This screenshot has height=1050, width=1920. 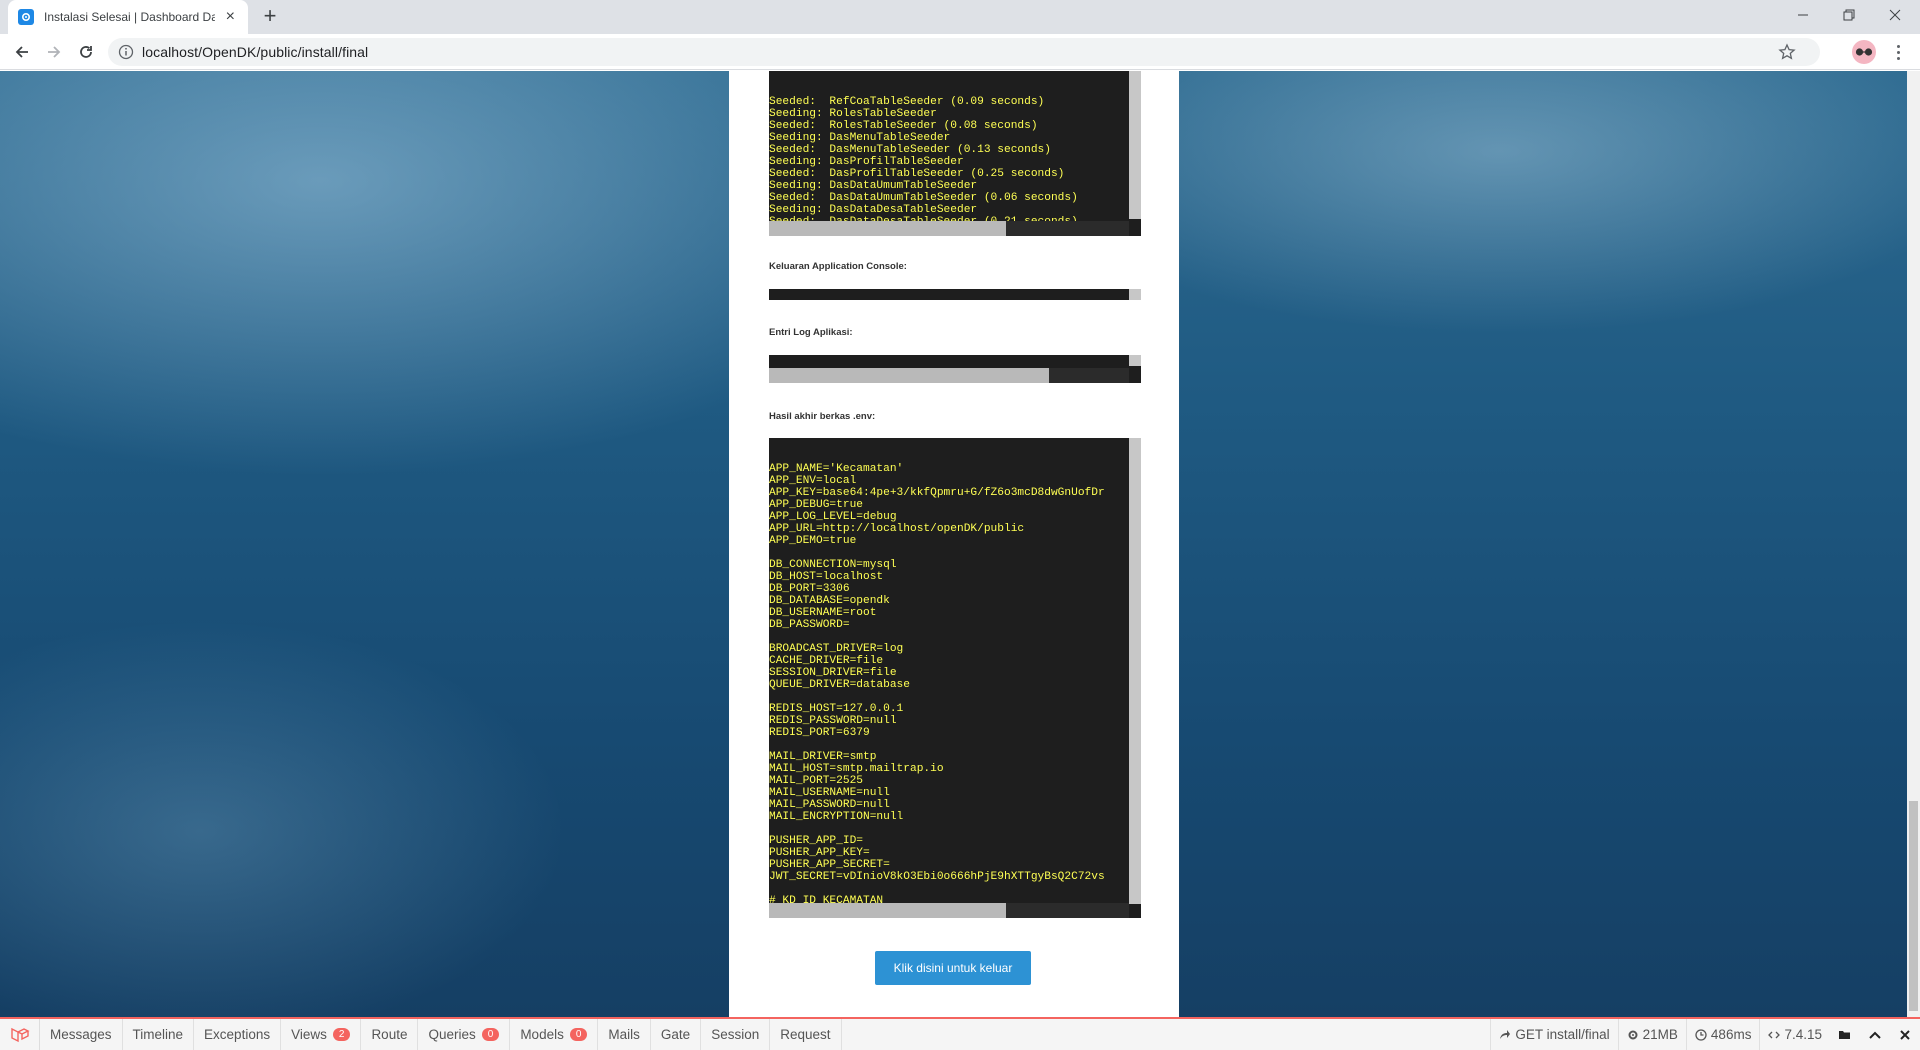 What do you see at coordinates (836, 649) in the screenshot?
I see `env-output-line: BROADCAST_DRIVER=log` at bounding box center [836, 649].